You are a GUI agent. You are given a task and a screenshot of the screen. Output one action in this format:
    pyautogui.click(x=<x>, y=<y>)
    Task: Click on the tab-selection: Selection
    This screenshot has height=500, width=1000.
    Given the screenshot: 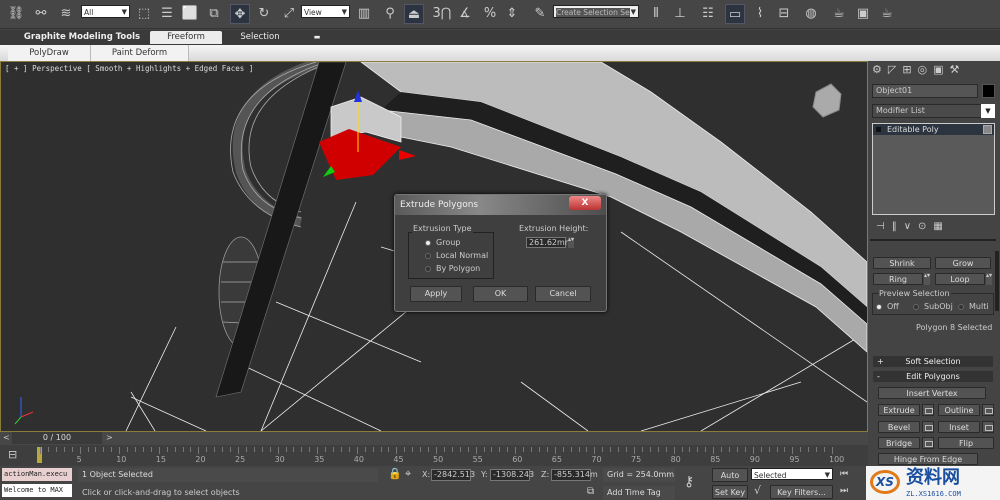 What is the action you would take?
    pyautogui.click(x=260, y=37)
    